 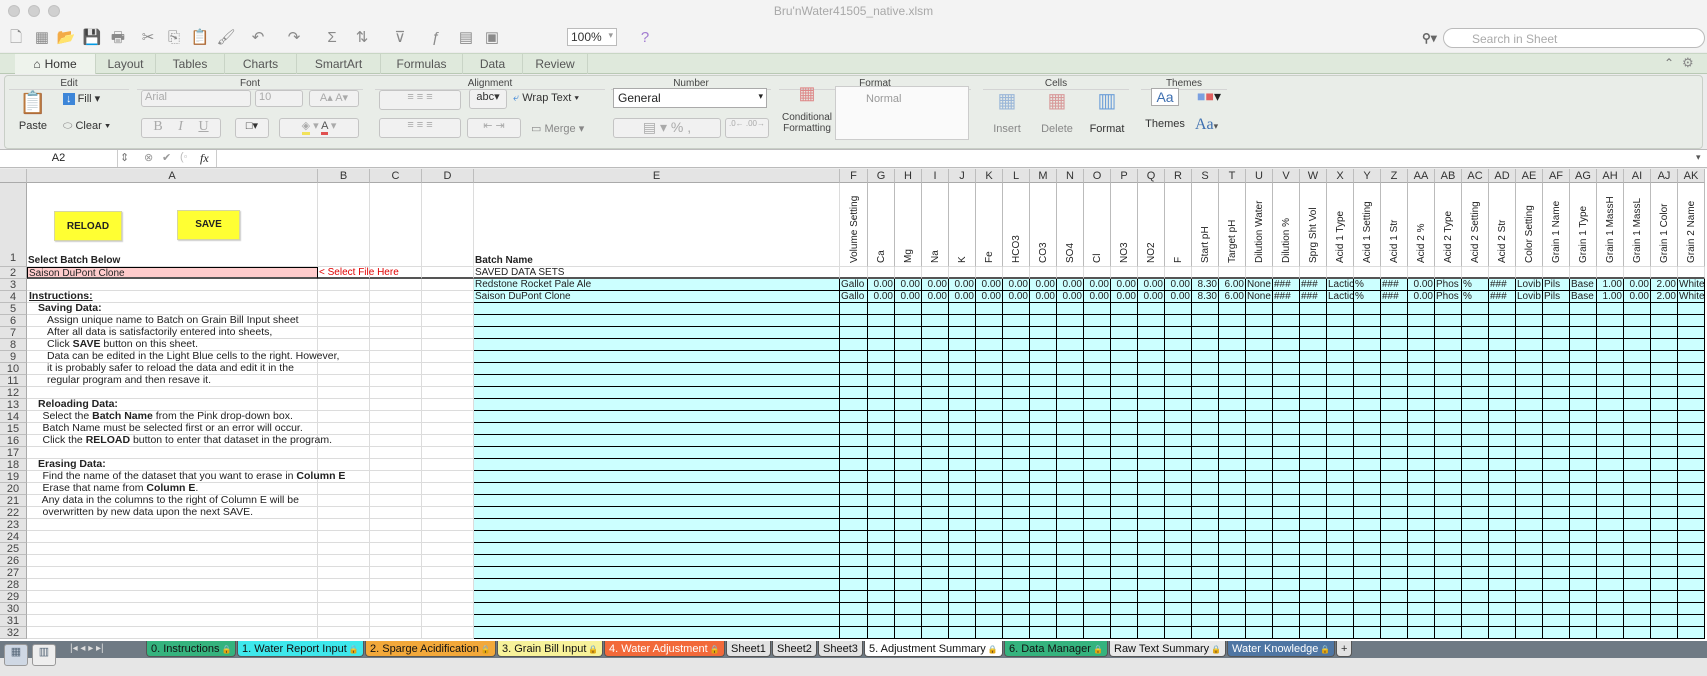 What do you see at coordinates (13, 513) in the screenshot?
I see `row-header-22: 22` at bounding box center [13, 513].